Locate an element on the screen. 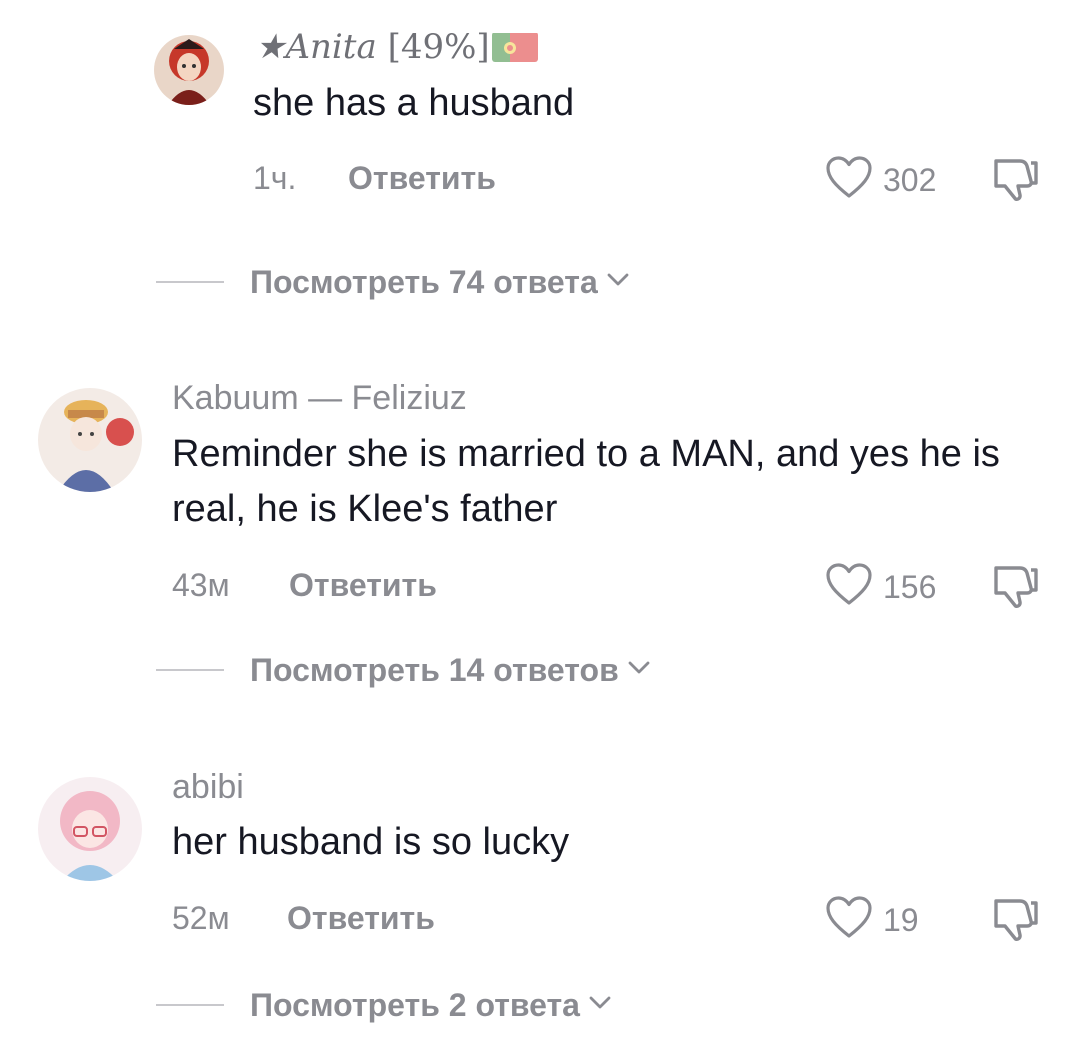 This screenshot has height=1047, width=1080. like-button: 156 is located at coordinates (880, 586).